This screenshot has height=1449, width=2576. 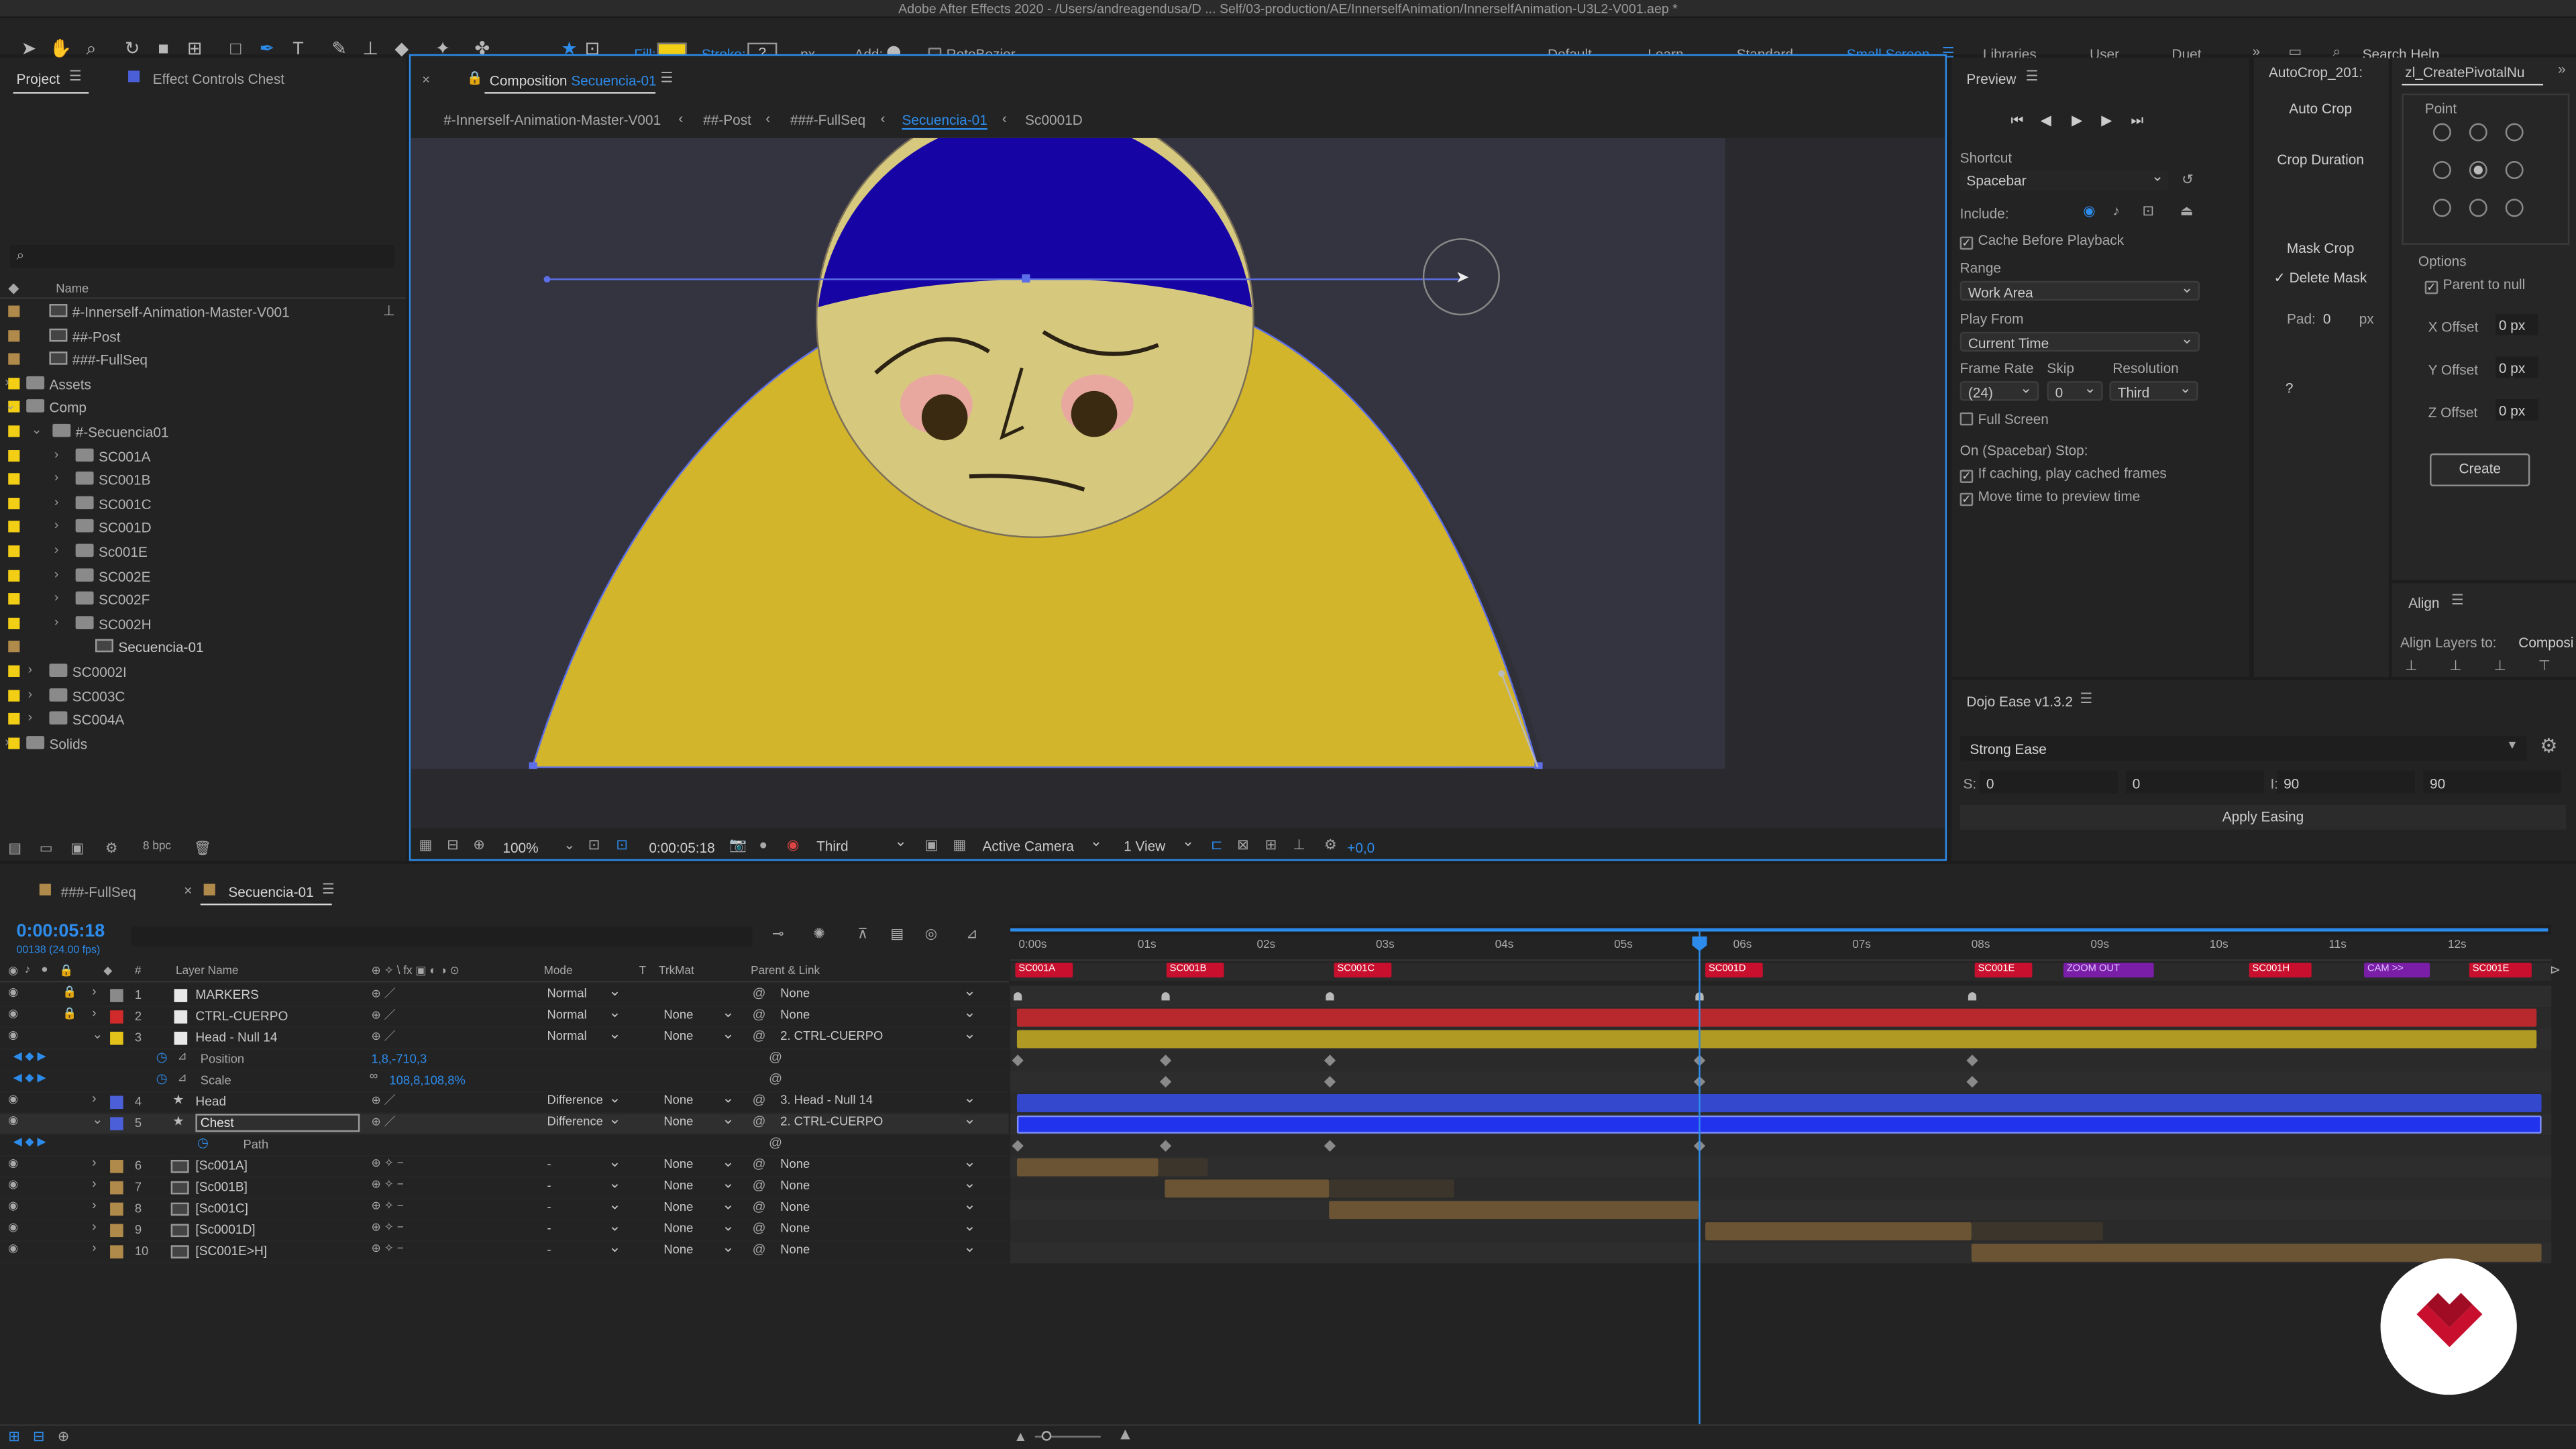 I want to click on zoom-dropdown: 100%, so click(x=520, y=847).